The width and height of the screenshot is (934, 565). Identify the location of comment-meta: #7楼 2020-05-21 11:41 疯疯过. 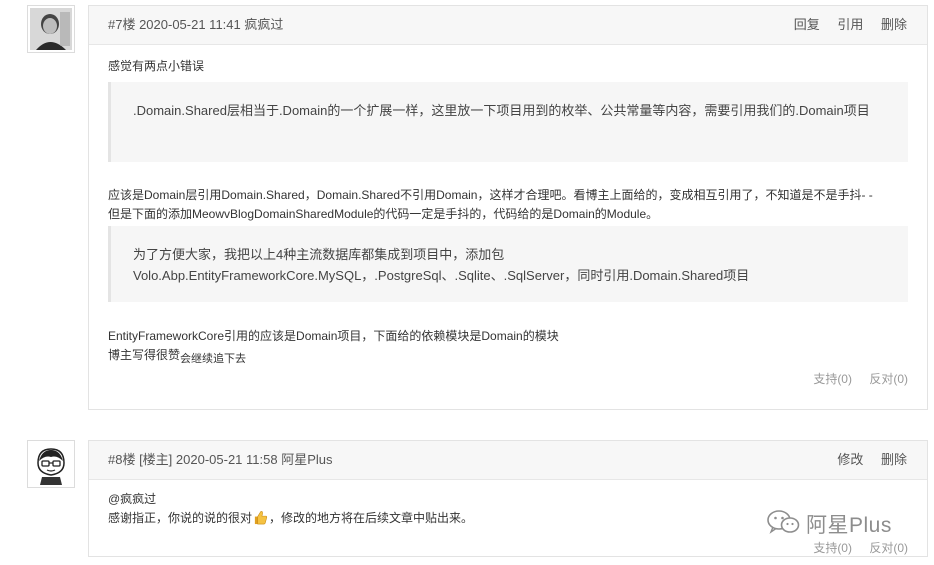
(196, 24).